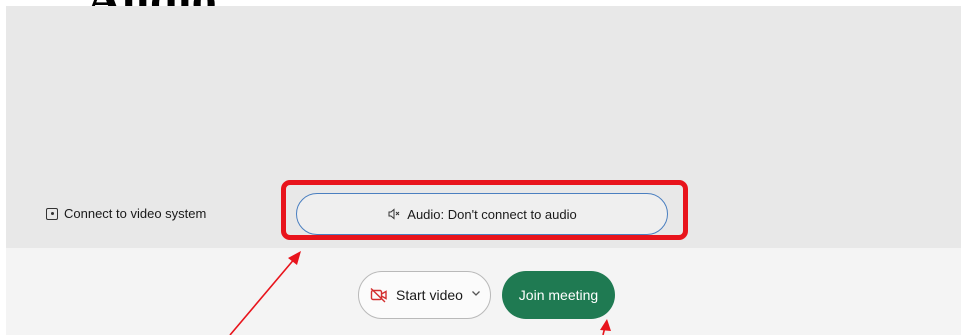 The width and height of the screenshot is (961, 335). Describe the element at coordinates (605, 327) in the screenshot. I see `annotation-arrow-join` at that location.